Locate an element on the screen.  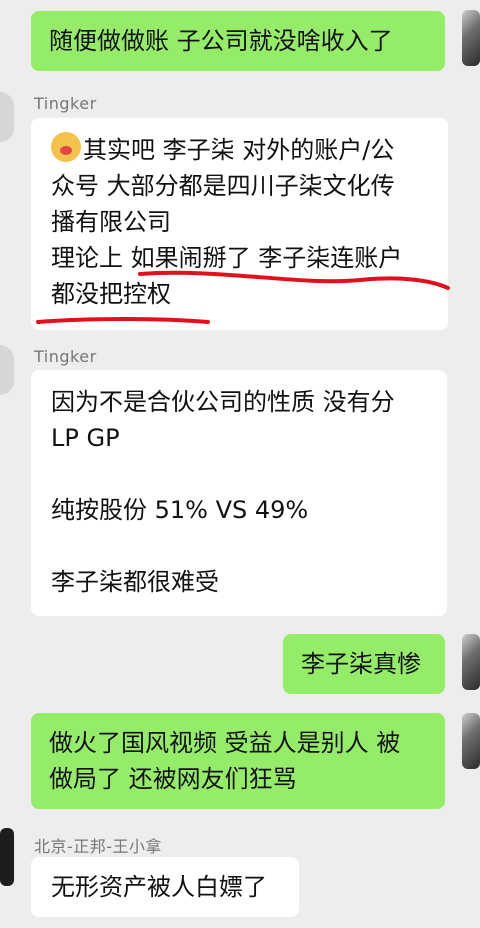
sender-name: 北京-正邦-王小拿 is located at coordinates (98, 846).